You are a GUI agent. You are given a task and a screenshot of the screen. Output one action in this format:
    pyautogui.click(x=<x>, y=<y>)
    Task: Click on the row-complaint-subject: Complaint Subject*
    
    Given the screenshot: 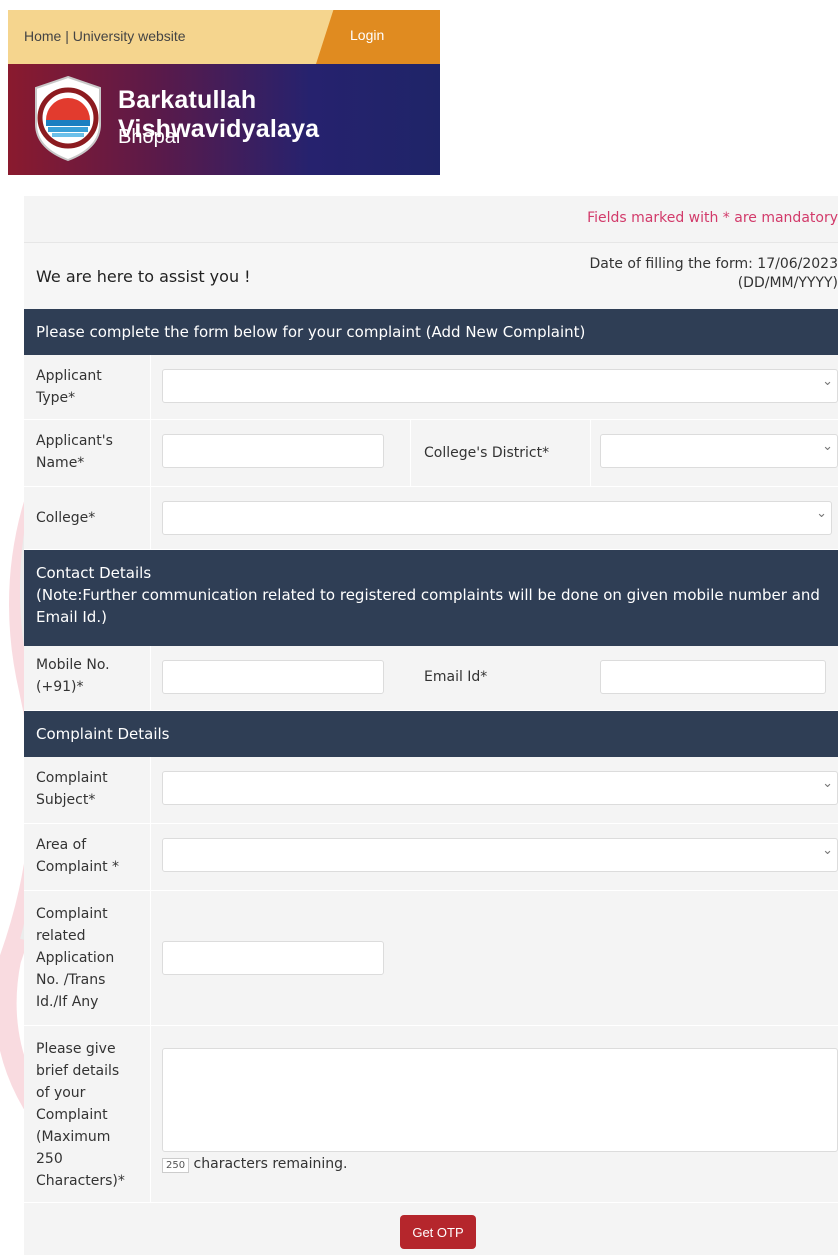 What is the action you would take?
    pyautogui.click(x=431, y=790)
    